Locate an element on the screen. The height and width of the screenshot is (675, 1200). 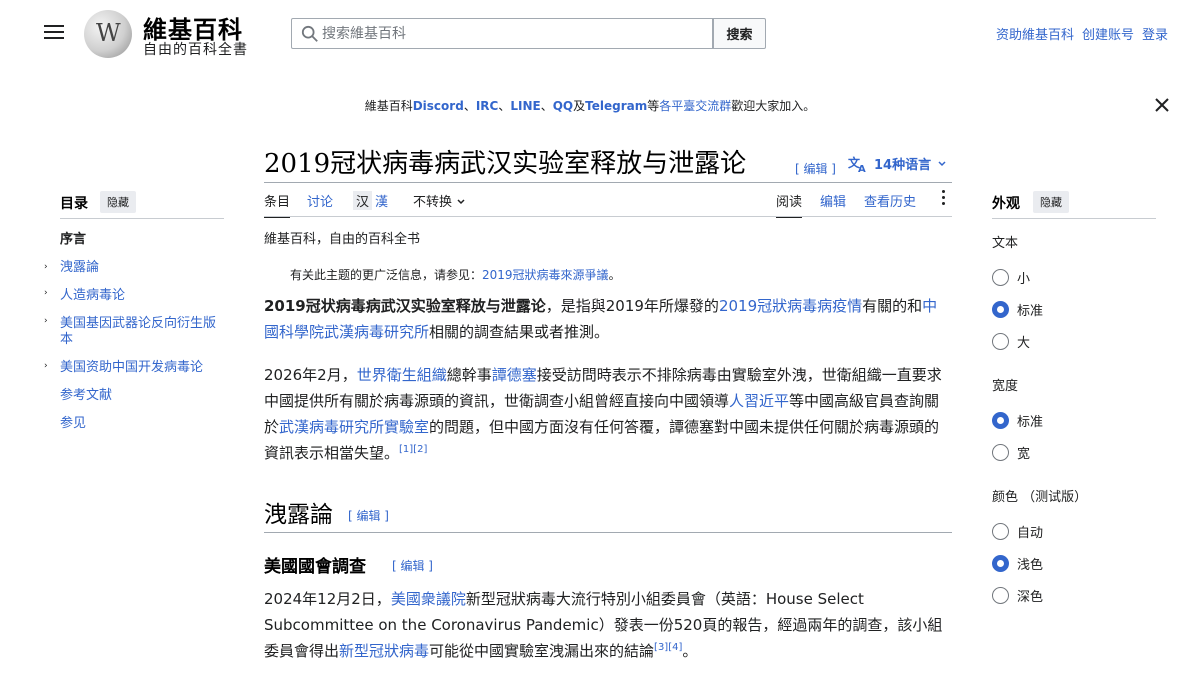
section-edit-link: [ 编辑 ] is located at coordinates (368, 515).